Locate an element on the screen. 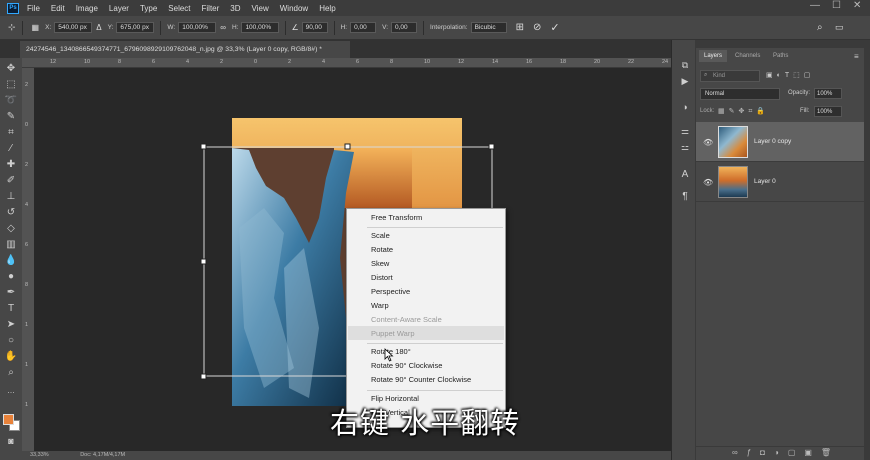 Image resolution: width=870 pixels, height=460 pixels. foreground-color-swatch is located at coordinates (8, 419).